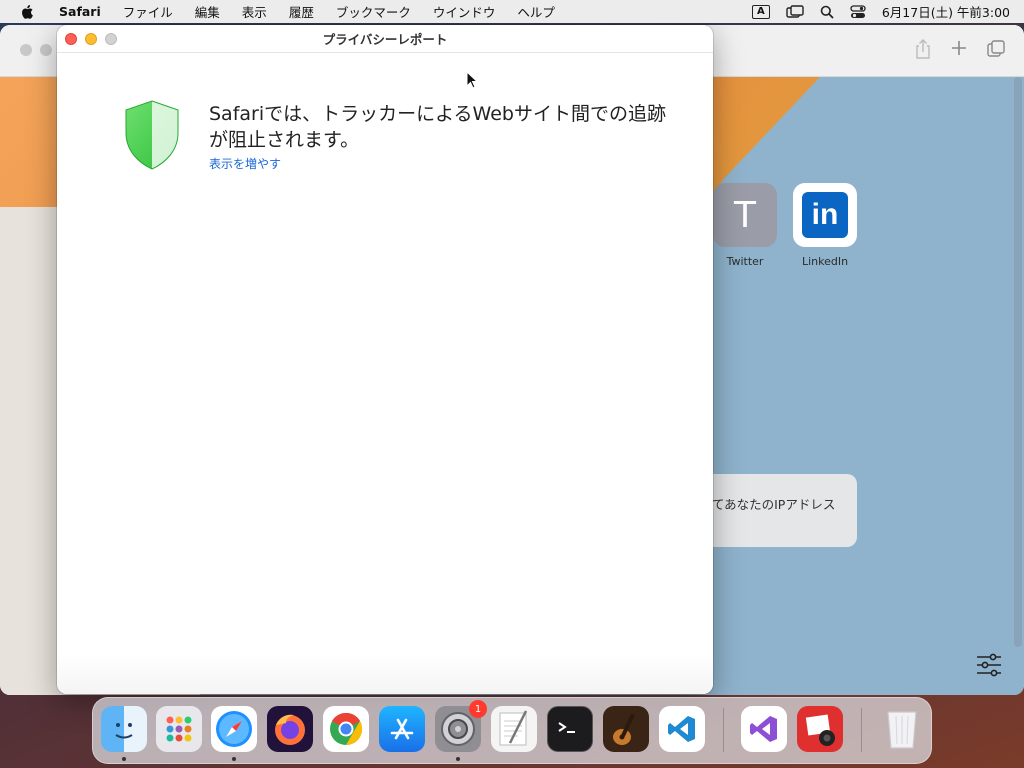 Image resolution: width=1024 pixels, height=768 pixels. I want to click on twitter-tile: T, so click(745, 215).